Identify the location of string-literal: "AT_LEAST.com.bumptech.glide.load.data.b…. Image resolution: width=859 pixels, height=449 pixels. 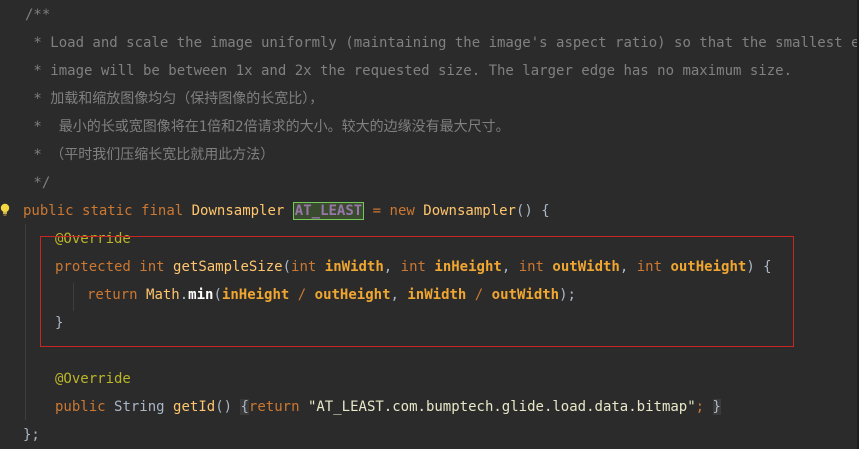
(501, 407).